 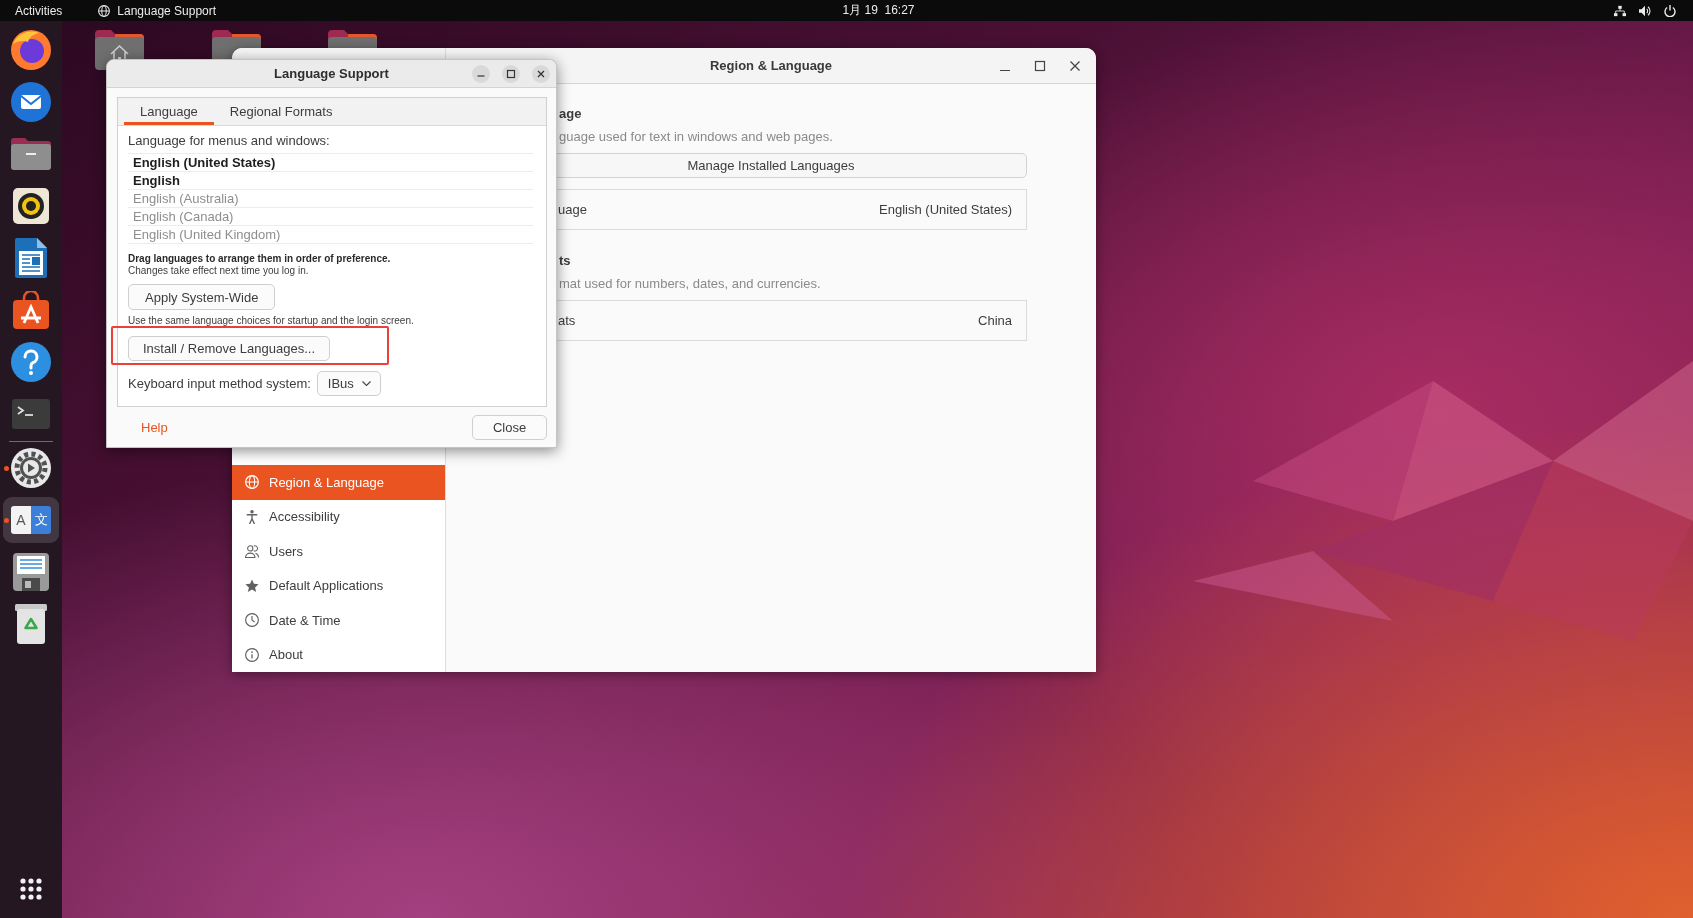 What do you see at coordinates (252, 654) in the screenshot?
I see `info-icon` at bounding box center [252, 654].